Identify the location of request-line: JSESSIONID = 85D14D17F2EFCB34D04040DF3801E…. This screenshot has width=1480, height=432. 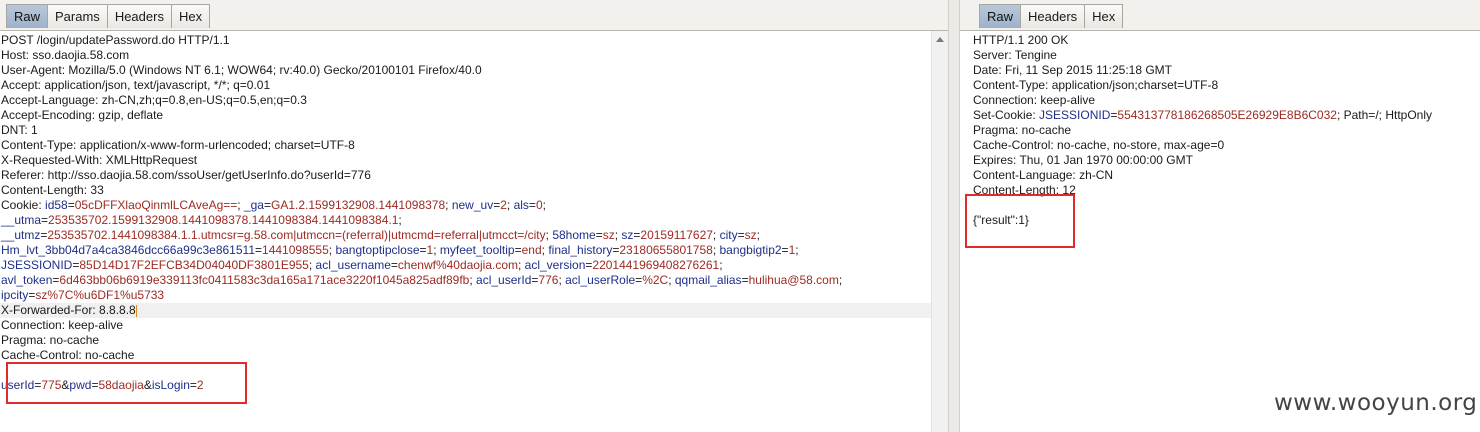
(474, 265).